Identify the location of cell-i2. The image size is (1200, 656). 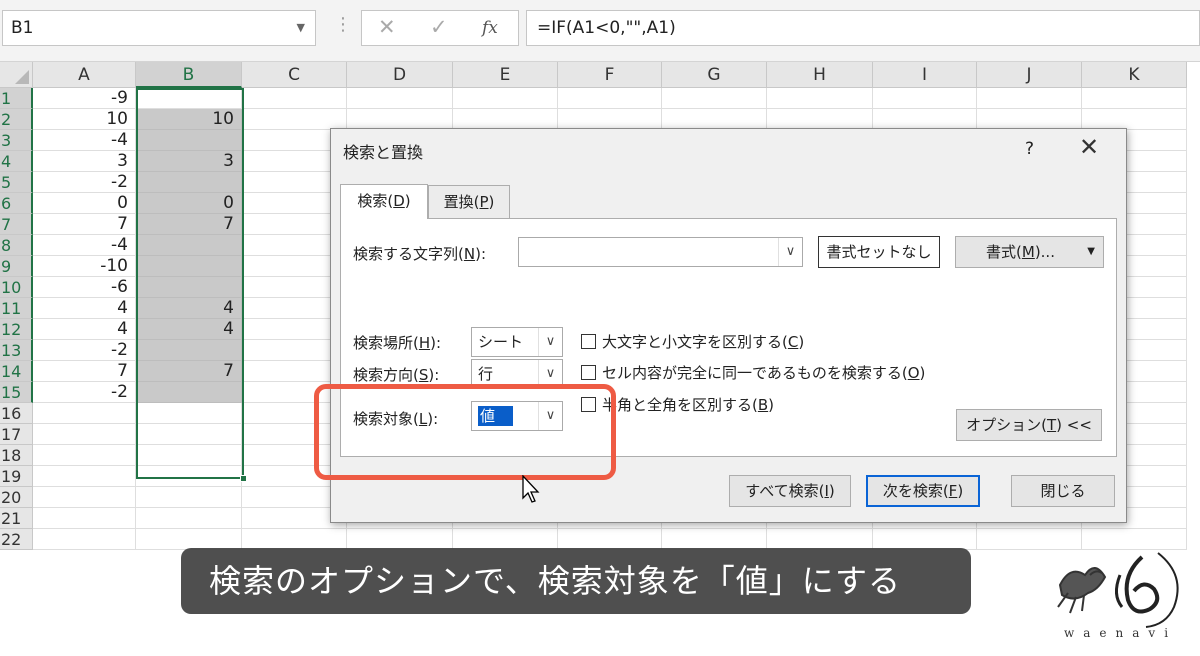
(925, 119).